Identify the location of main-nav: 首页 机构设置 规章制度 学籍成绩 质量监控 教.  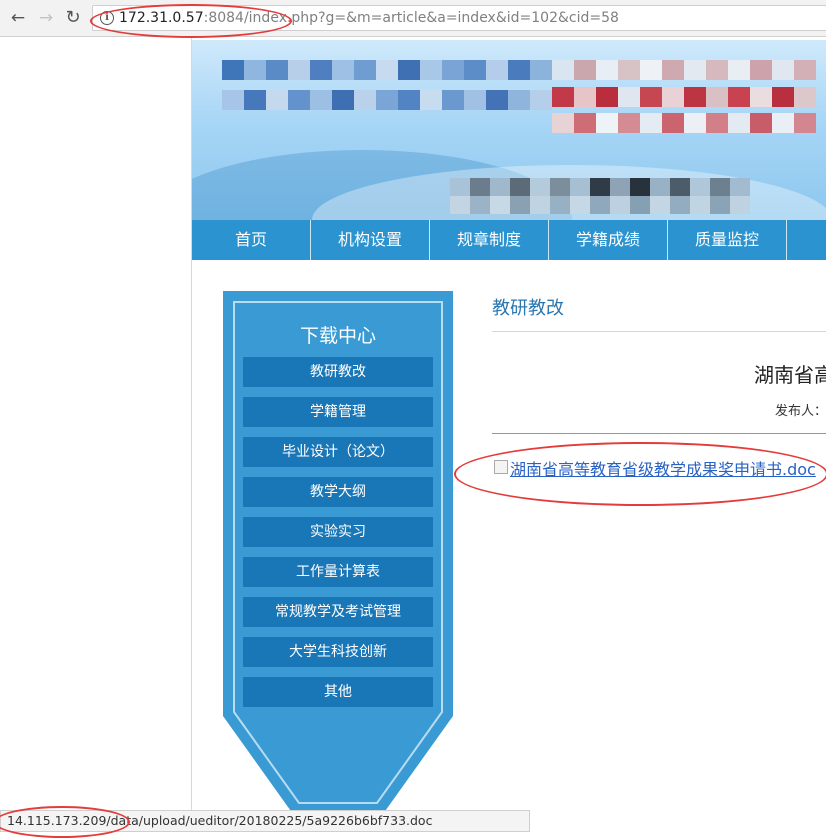
(509, 240).